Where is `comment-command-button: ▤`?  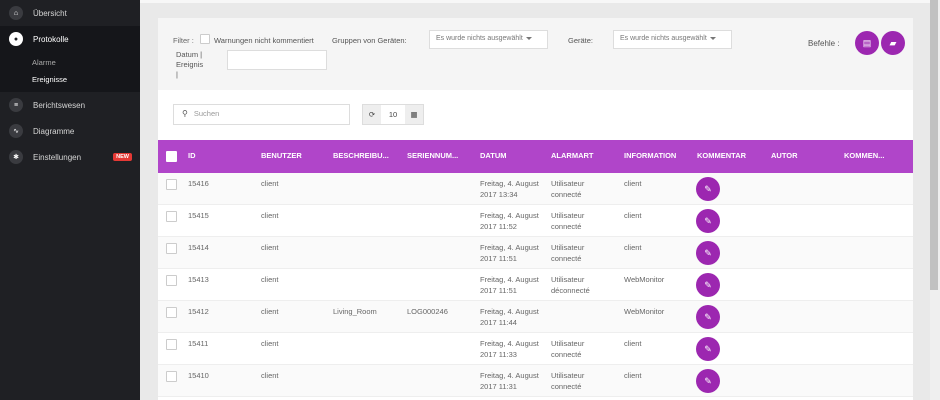 comment-command-button: ▤ is located at coordinates (867, 43).